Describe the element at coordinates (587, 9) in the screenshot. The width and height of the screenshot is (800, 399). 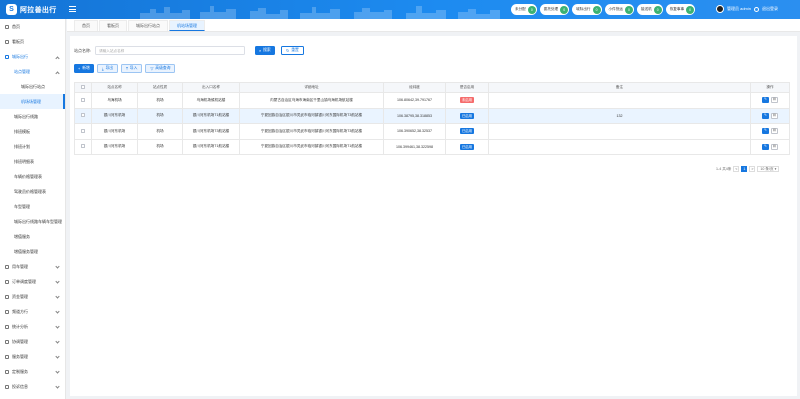
I see `header-pill: 城际出行 0` at that location.